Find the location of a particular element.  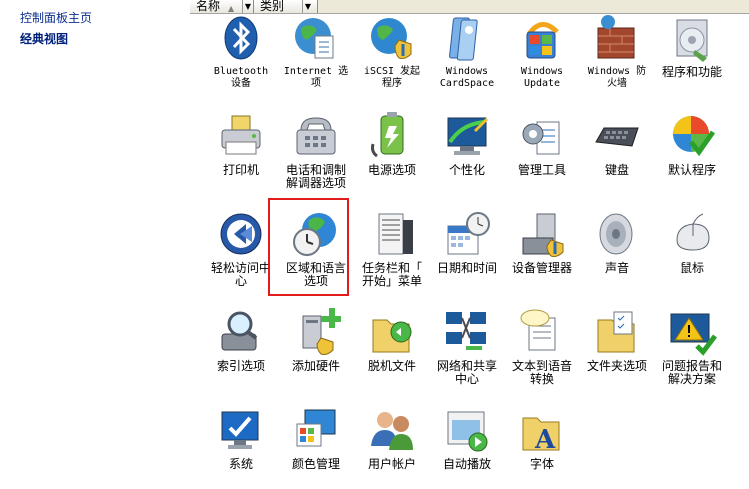

item-label: Bluetooth 设备 is located at coordinates (241, 77).